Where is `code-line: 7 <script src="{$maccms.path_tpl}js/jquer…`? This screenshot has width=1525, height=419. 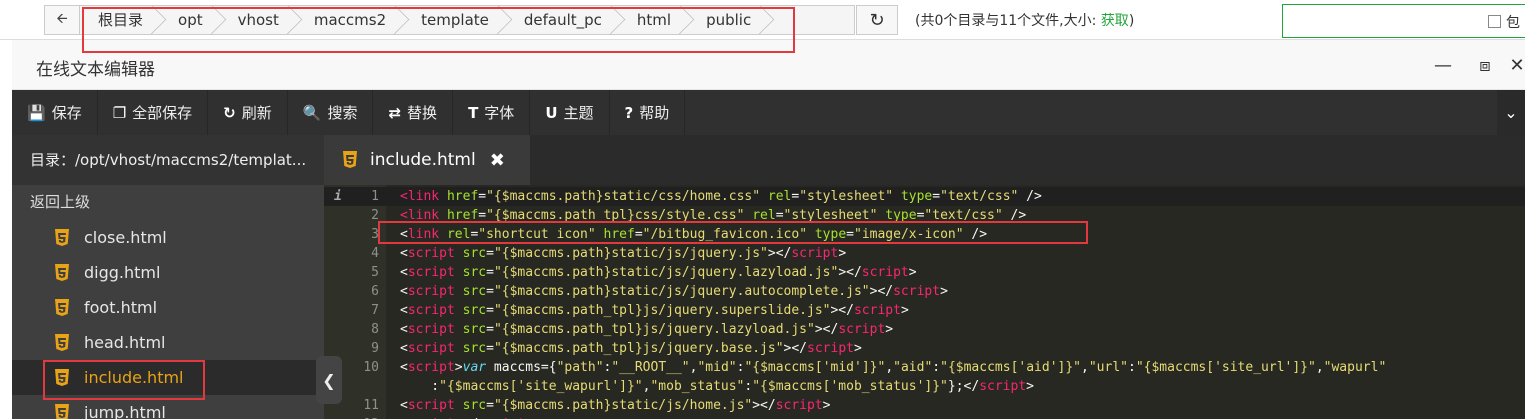 code-line: 7 <script src="{$maccms.path_tpl}js/jquer… is located at coordinates (924, 310).